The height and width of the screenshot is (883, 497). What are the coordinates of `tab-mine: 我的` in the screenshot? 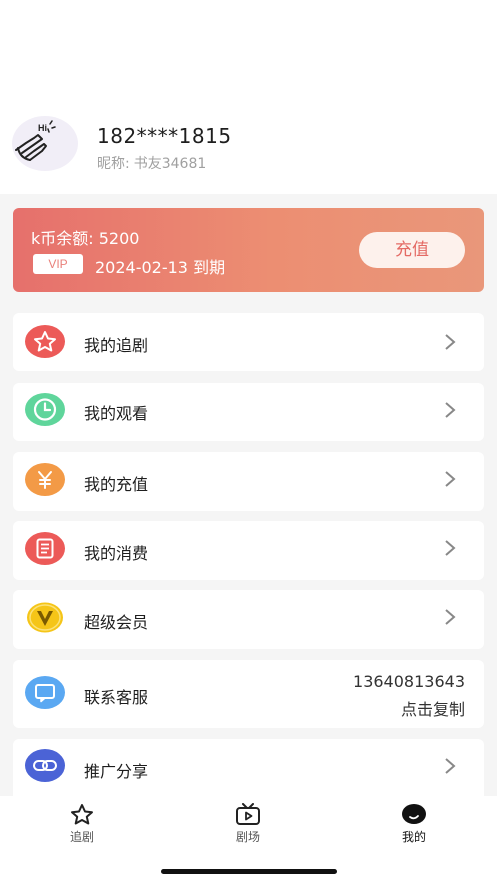 It's located at (414, 826).